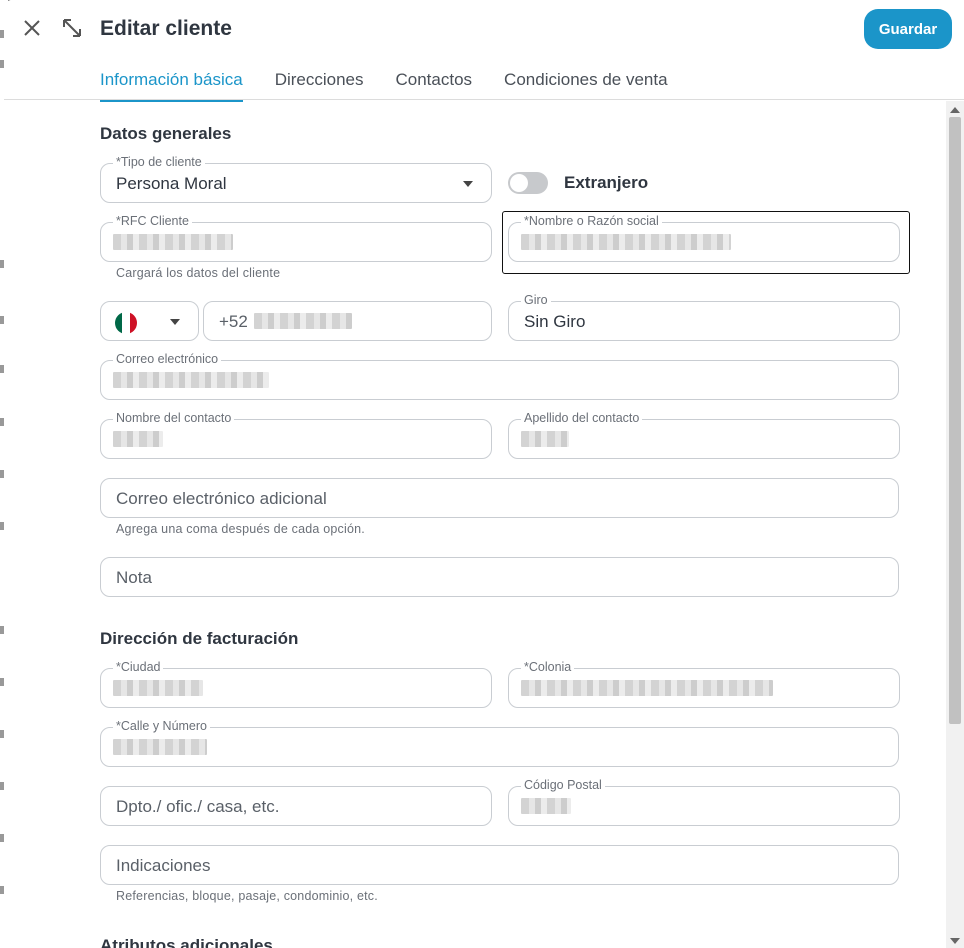  Describe the element at coordinates (704, 317) in the screenshot. I see `giro-field: Giro Sin Giro` at that location.